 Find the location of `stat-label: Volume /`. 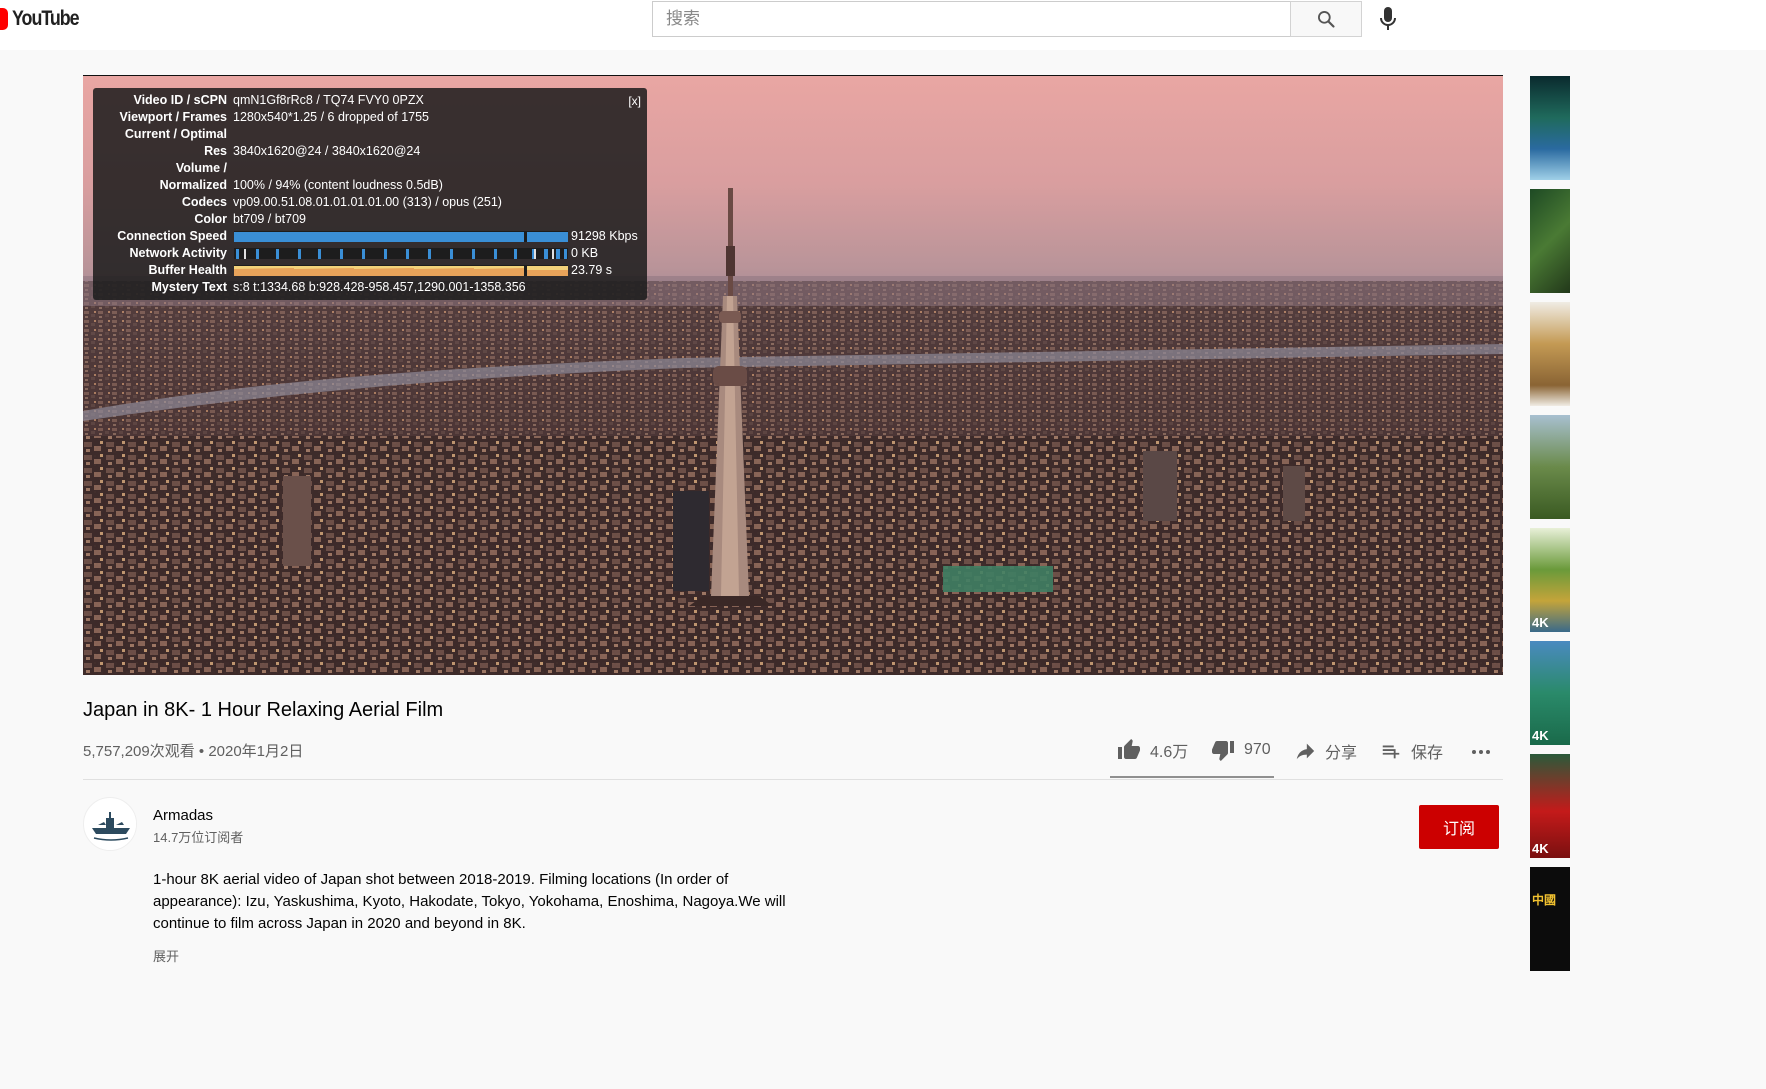

stat-label: Volume / is located at coordinates (201, 168).